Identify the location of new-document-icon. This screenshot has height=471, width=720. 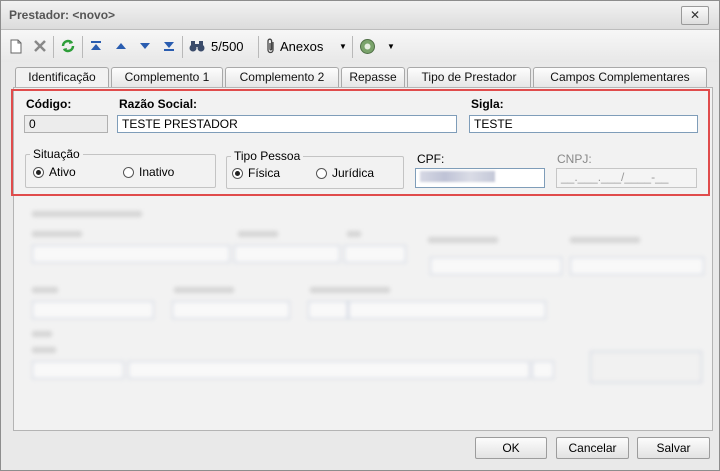
(16, 46).